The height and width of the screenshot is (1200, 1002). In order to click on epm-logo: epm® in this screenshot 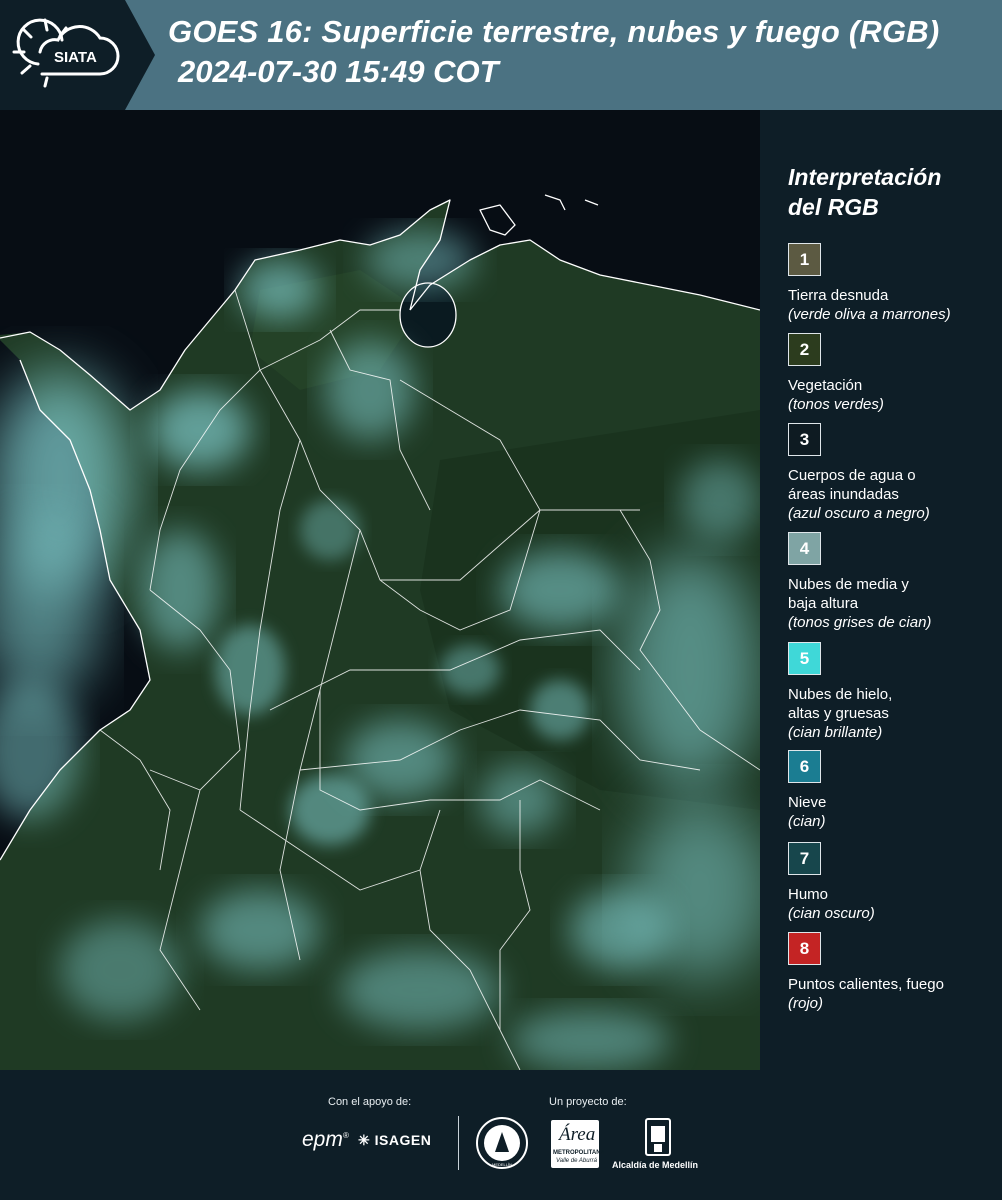, I will do `click(325, 1139)`.